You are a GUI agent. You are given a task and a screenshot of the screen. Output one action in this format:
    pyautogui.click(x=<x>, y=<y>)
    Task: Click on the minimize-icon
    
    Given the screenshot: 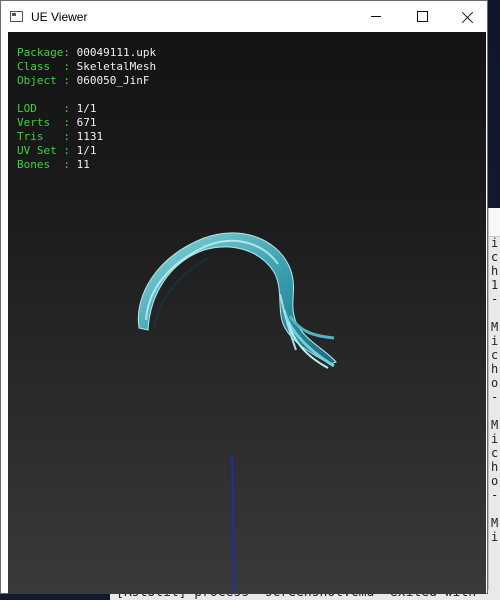 What is the action you would take?
    pyautogui.click(x=376, y=16)
    